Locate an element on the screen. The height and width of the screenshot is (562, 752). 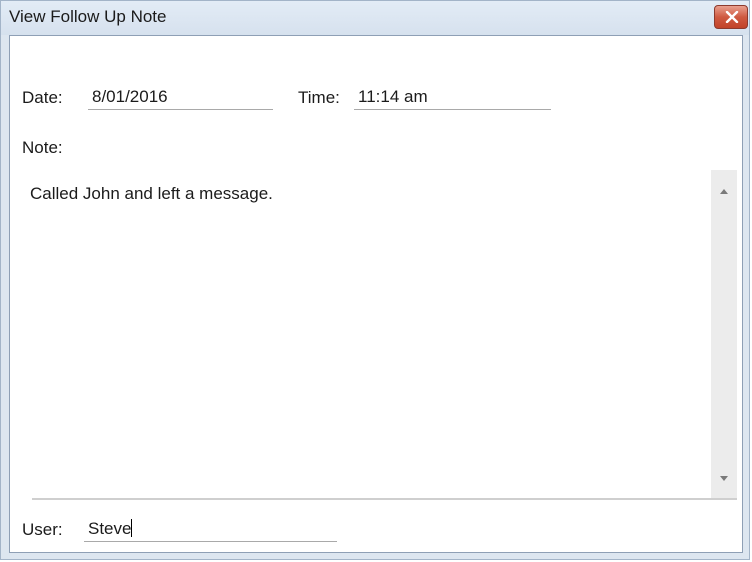
chevron-up-icon is located at coordinates (724, 191).